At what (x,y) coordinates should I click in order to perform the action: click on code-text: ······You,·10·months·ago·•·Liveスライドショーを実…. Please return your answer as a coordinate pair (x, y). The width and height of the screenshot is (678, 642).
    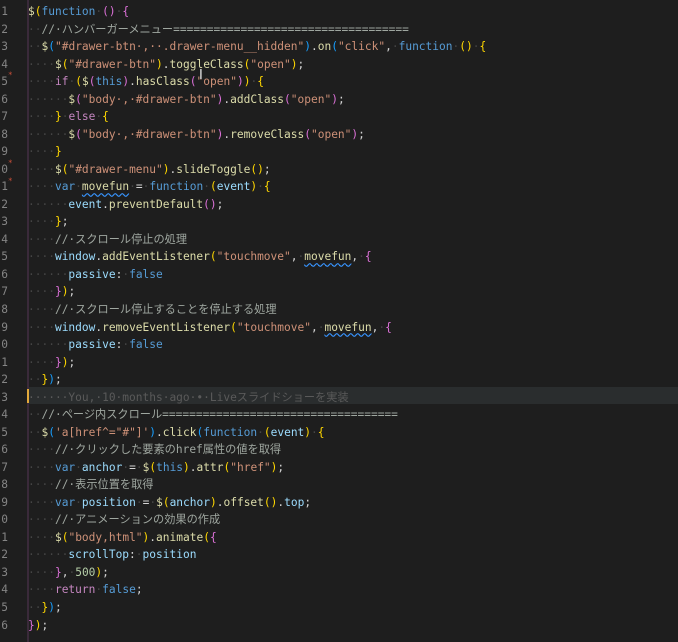
    Looking at the image, I should click on (188, 398).